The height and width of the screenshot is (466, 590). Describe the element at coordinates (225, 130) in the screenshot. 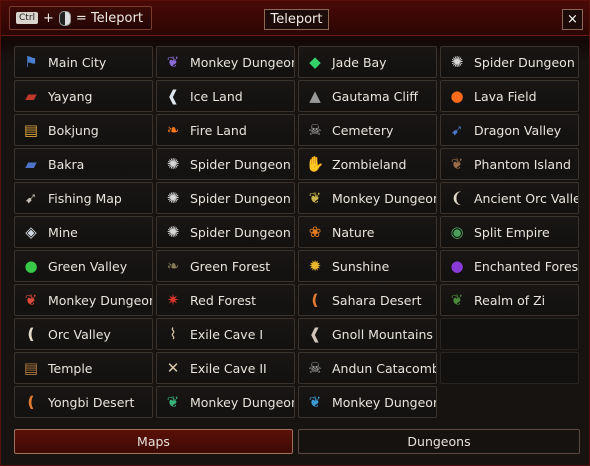

I see `teleport-location: ❧ Fire Land` at that location.